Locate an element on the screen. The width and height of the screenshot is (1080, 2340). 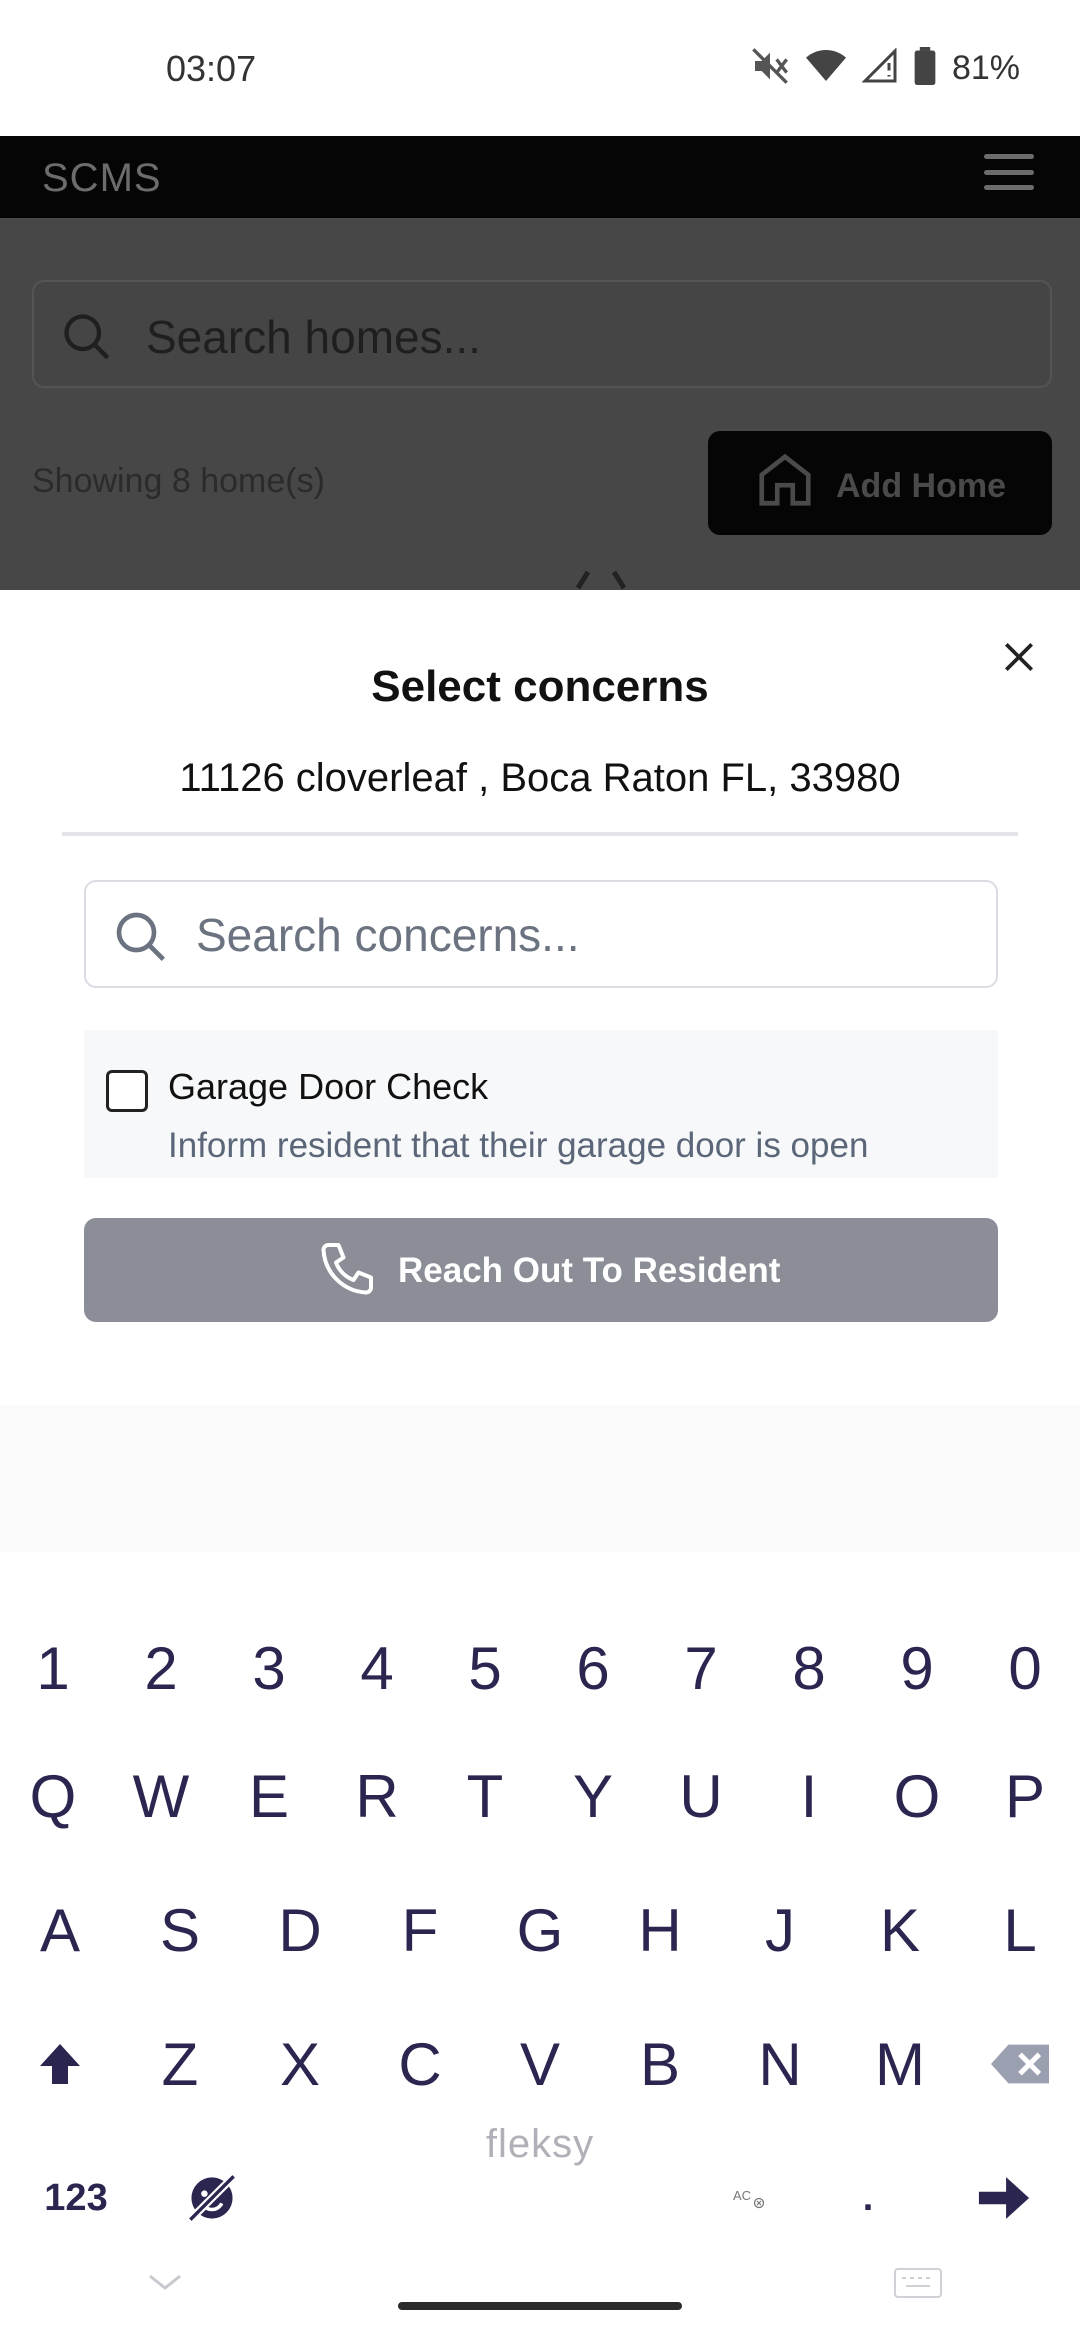
backspace-key is located at coordinates (1020, 2064).